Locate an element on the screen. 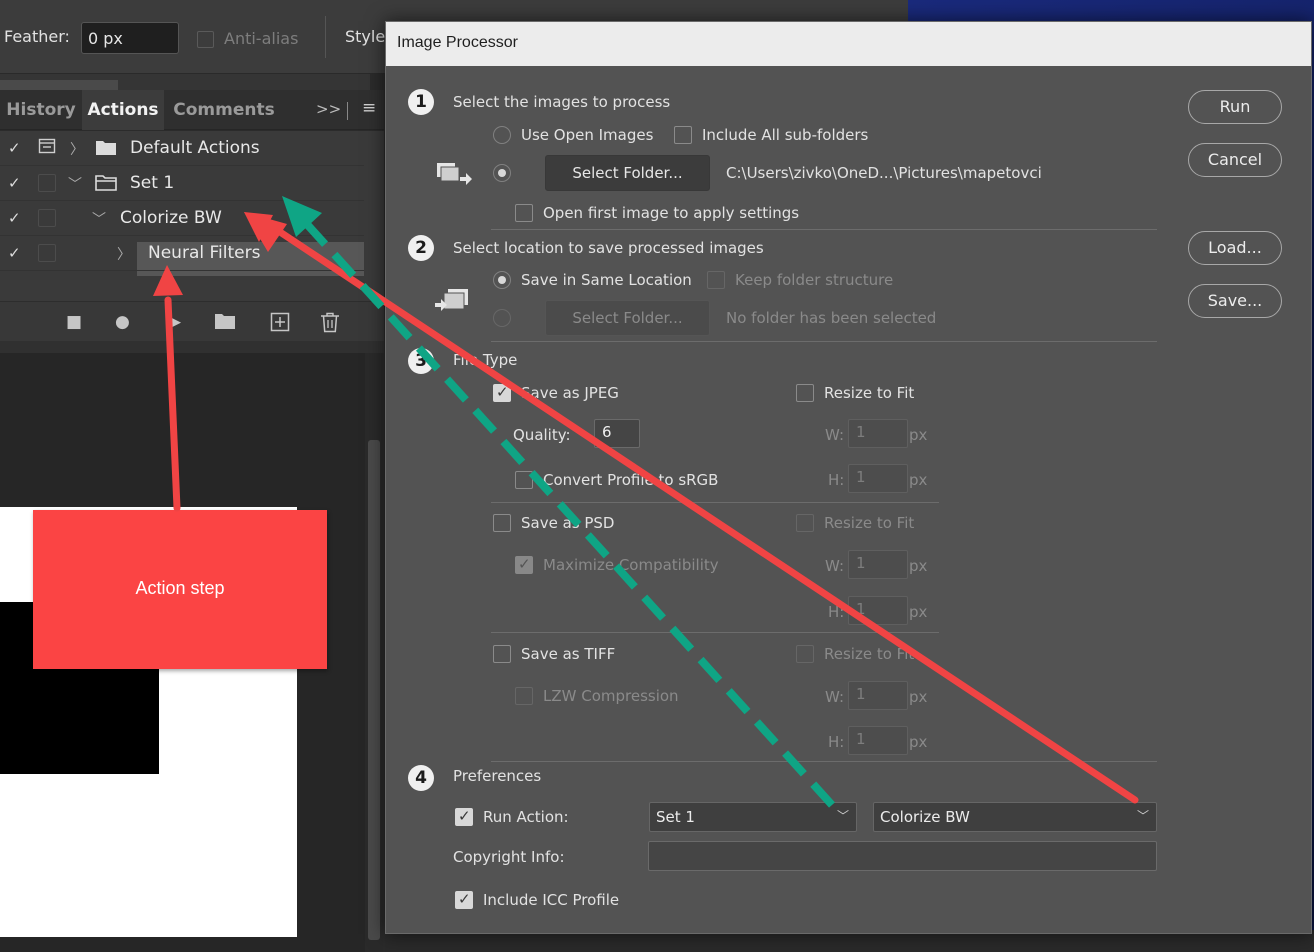 The width and height of the screenshot is (1314, 952). options-separator is located at coordinates (325, 37).